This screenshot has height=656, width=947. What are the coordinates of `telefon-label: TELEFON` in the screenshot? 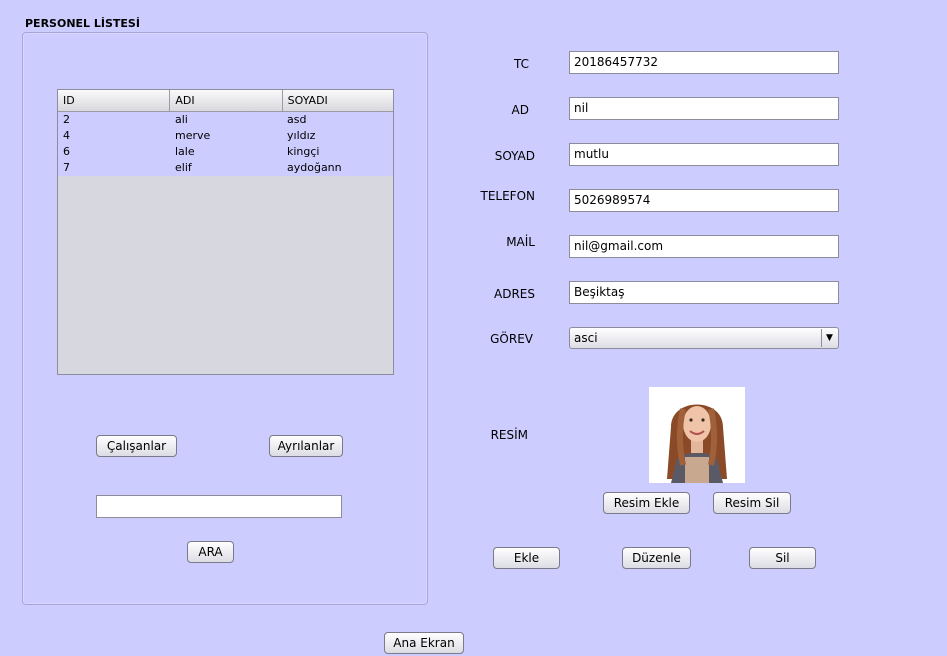 It's located at (507, 196).